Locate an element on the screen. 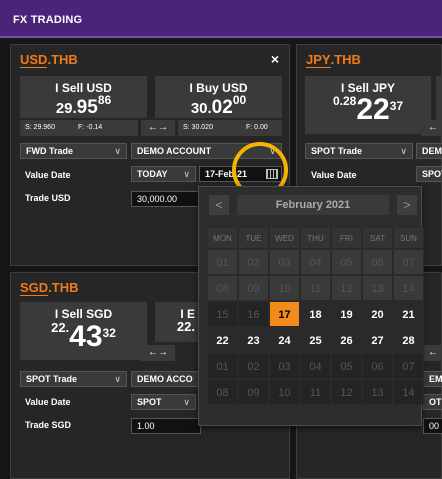 Image resolution: width=442 pixels, height=479 pixels. sell-jpy-tile: I Sell JPY 0.282237 is located at coordinates (368, 105).